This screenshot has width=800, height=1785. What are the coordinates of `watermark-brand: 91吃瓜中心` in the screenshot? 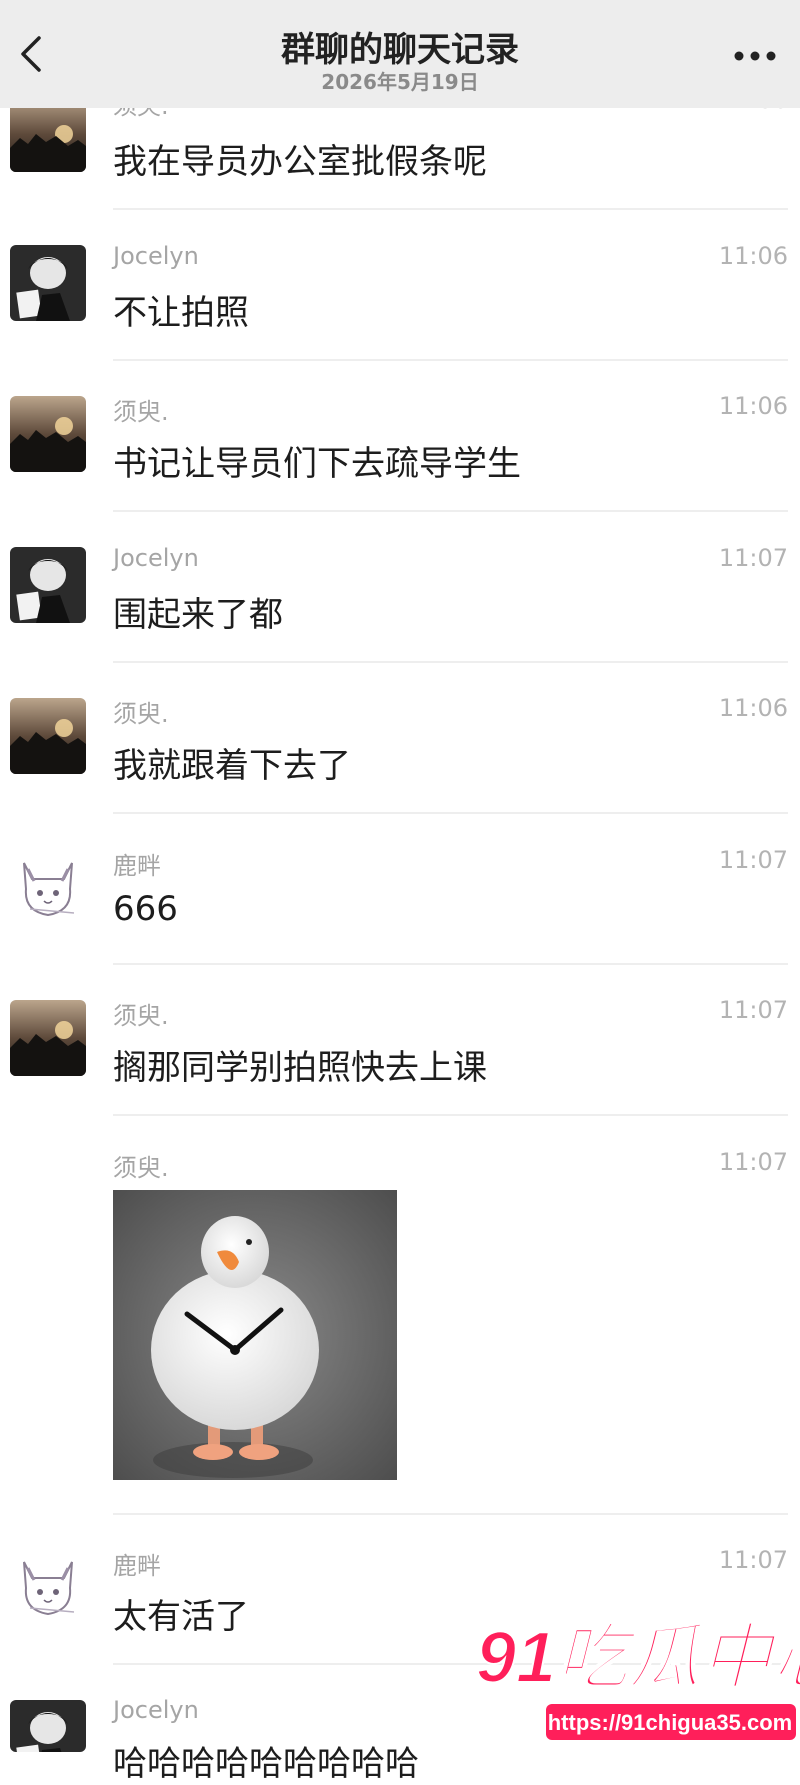 It's located at (638, 1658).